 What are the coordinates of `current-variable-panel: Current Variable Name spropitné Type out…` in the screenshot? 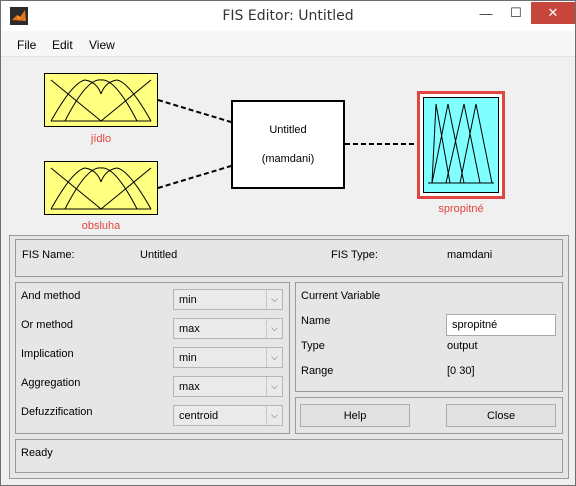 It's located at (429, 337).